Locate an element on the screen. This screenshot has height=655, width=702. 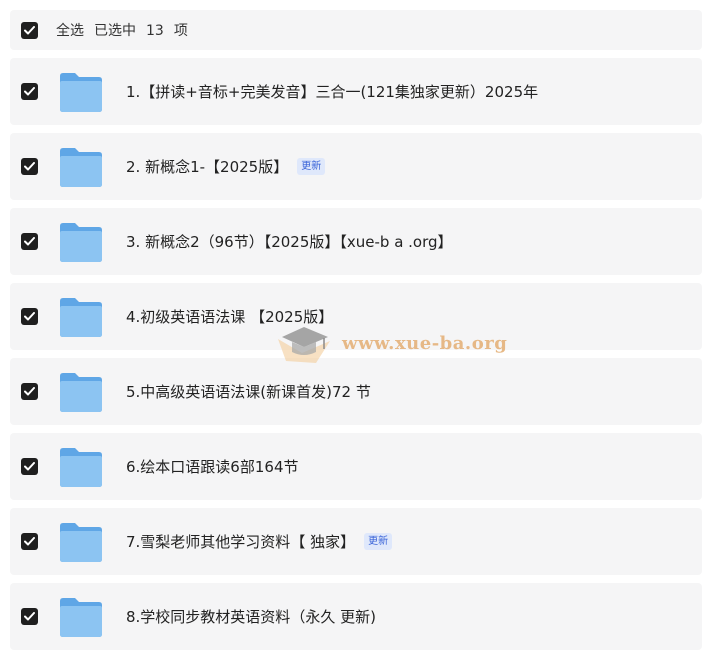
select-all-checkbox is located at coordinates (29, 30).